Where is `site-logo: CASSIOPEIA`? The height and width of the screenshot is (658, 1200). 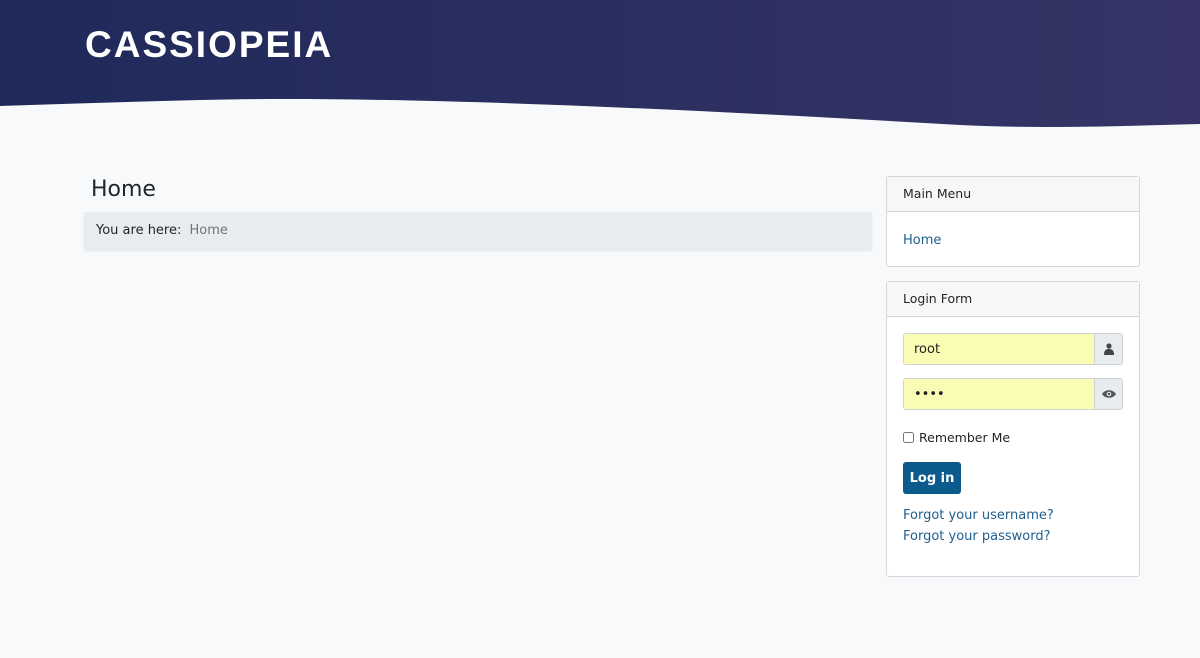 site-logo: CASSIOPEIA is located at coordinates (209, 45).